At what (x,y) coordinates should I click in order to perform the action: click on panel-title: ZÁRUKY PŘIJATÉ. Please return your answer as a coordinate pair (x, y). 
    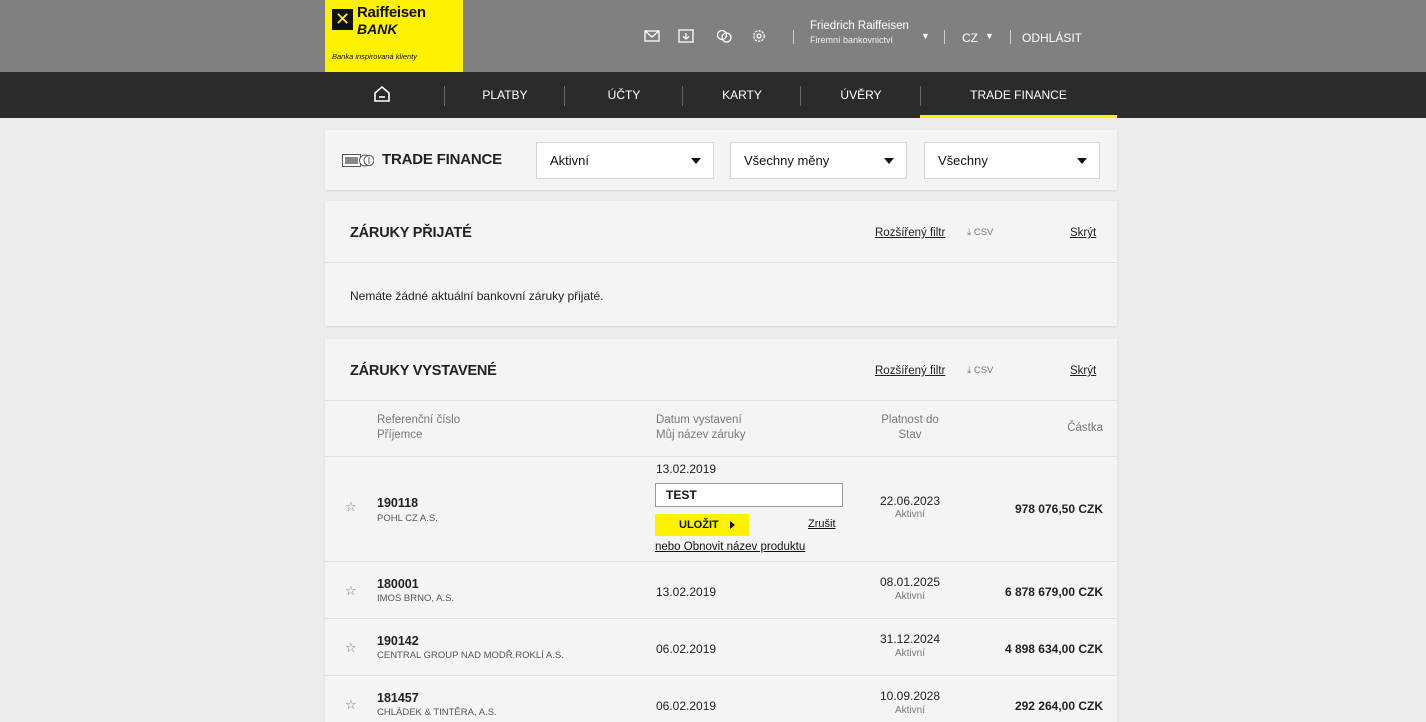
    Looking at the image, I should click on (411, 233).